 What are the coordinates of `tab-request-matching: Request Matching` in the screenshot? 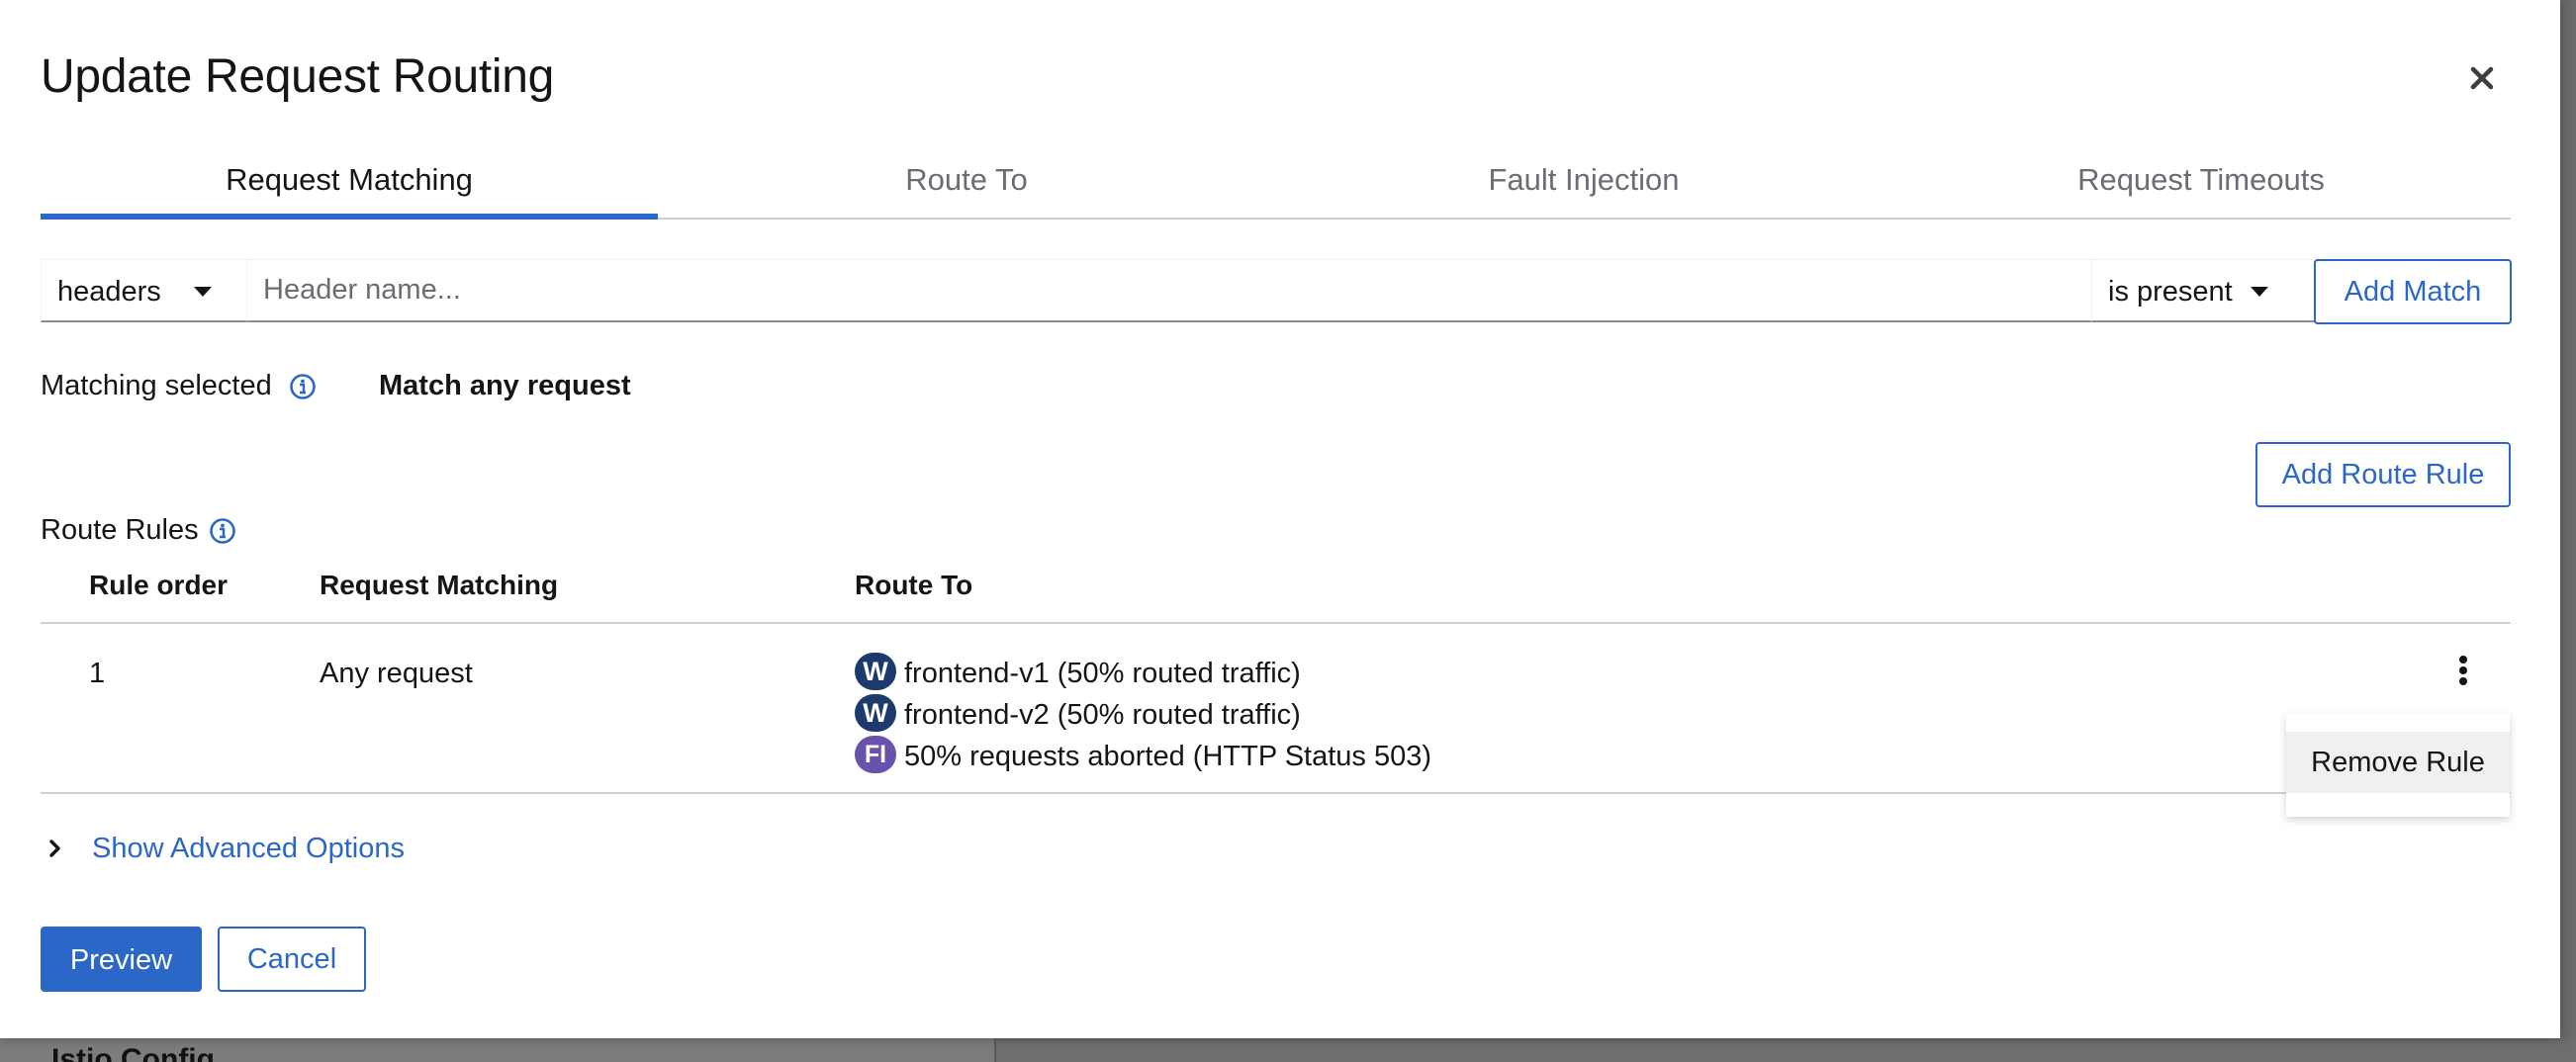 It's located at (349, 184).